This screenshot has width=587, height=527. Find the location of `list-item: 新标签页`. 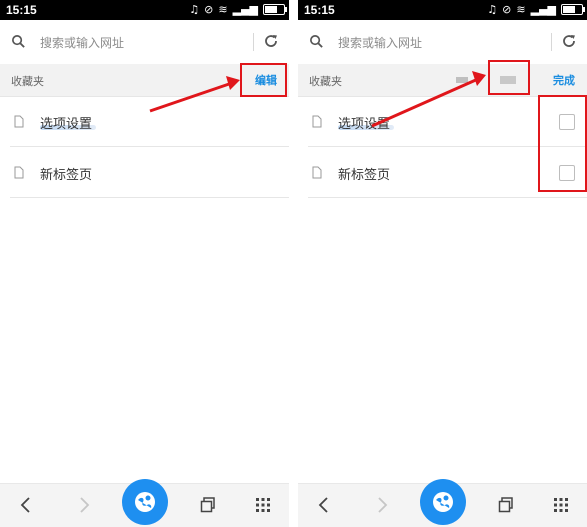

list-item: 新标签页 is located at coordinates (144, 173).